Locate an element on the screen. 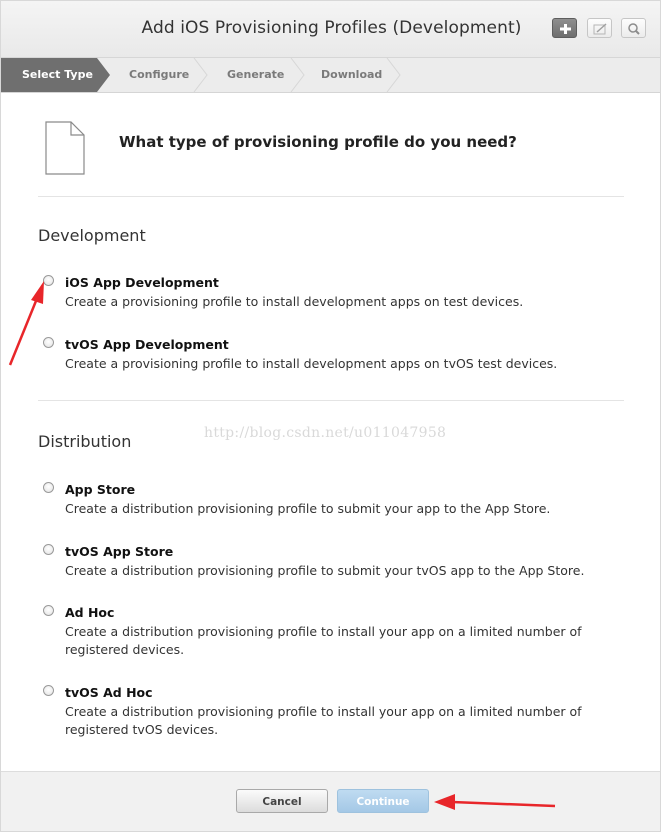 The image size is (661, 832). footer-bar is located at coordinates (330, 801).